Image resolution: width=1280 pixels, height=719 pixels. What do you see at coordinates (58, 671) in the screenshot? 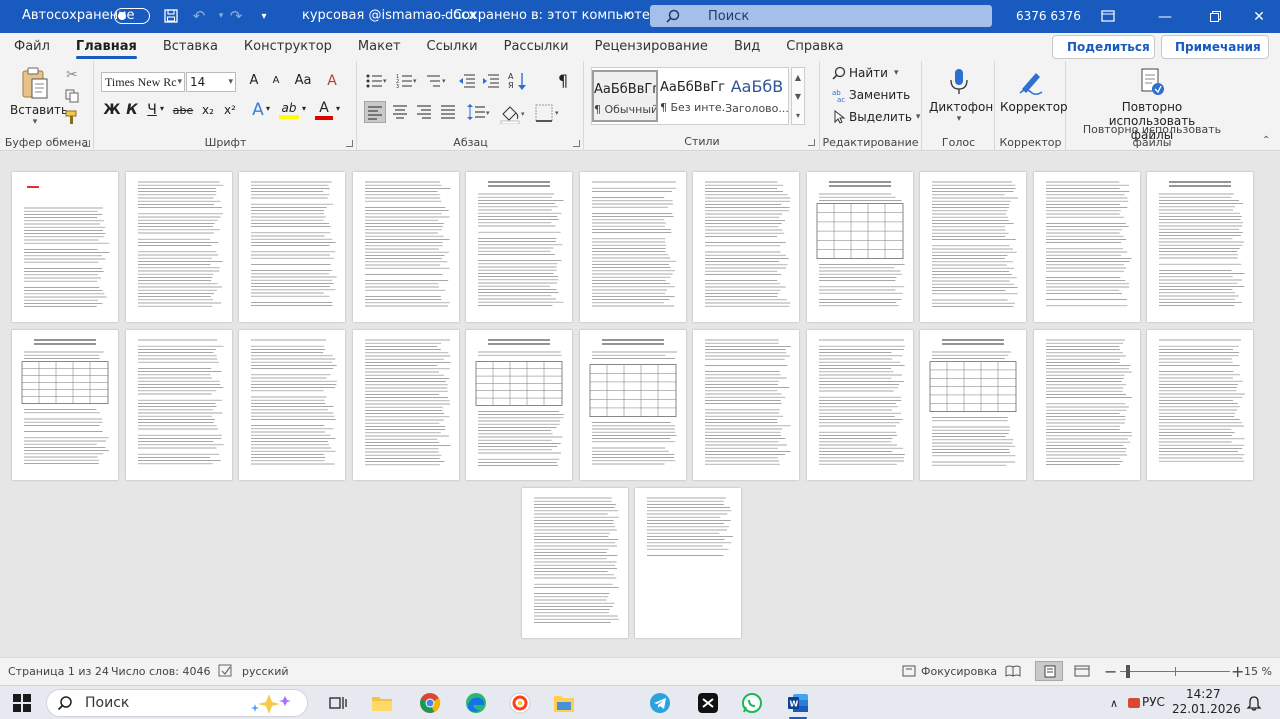
I see `page-count: Страница 1 из 24` at bounding box center [58, 671].